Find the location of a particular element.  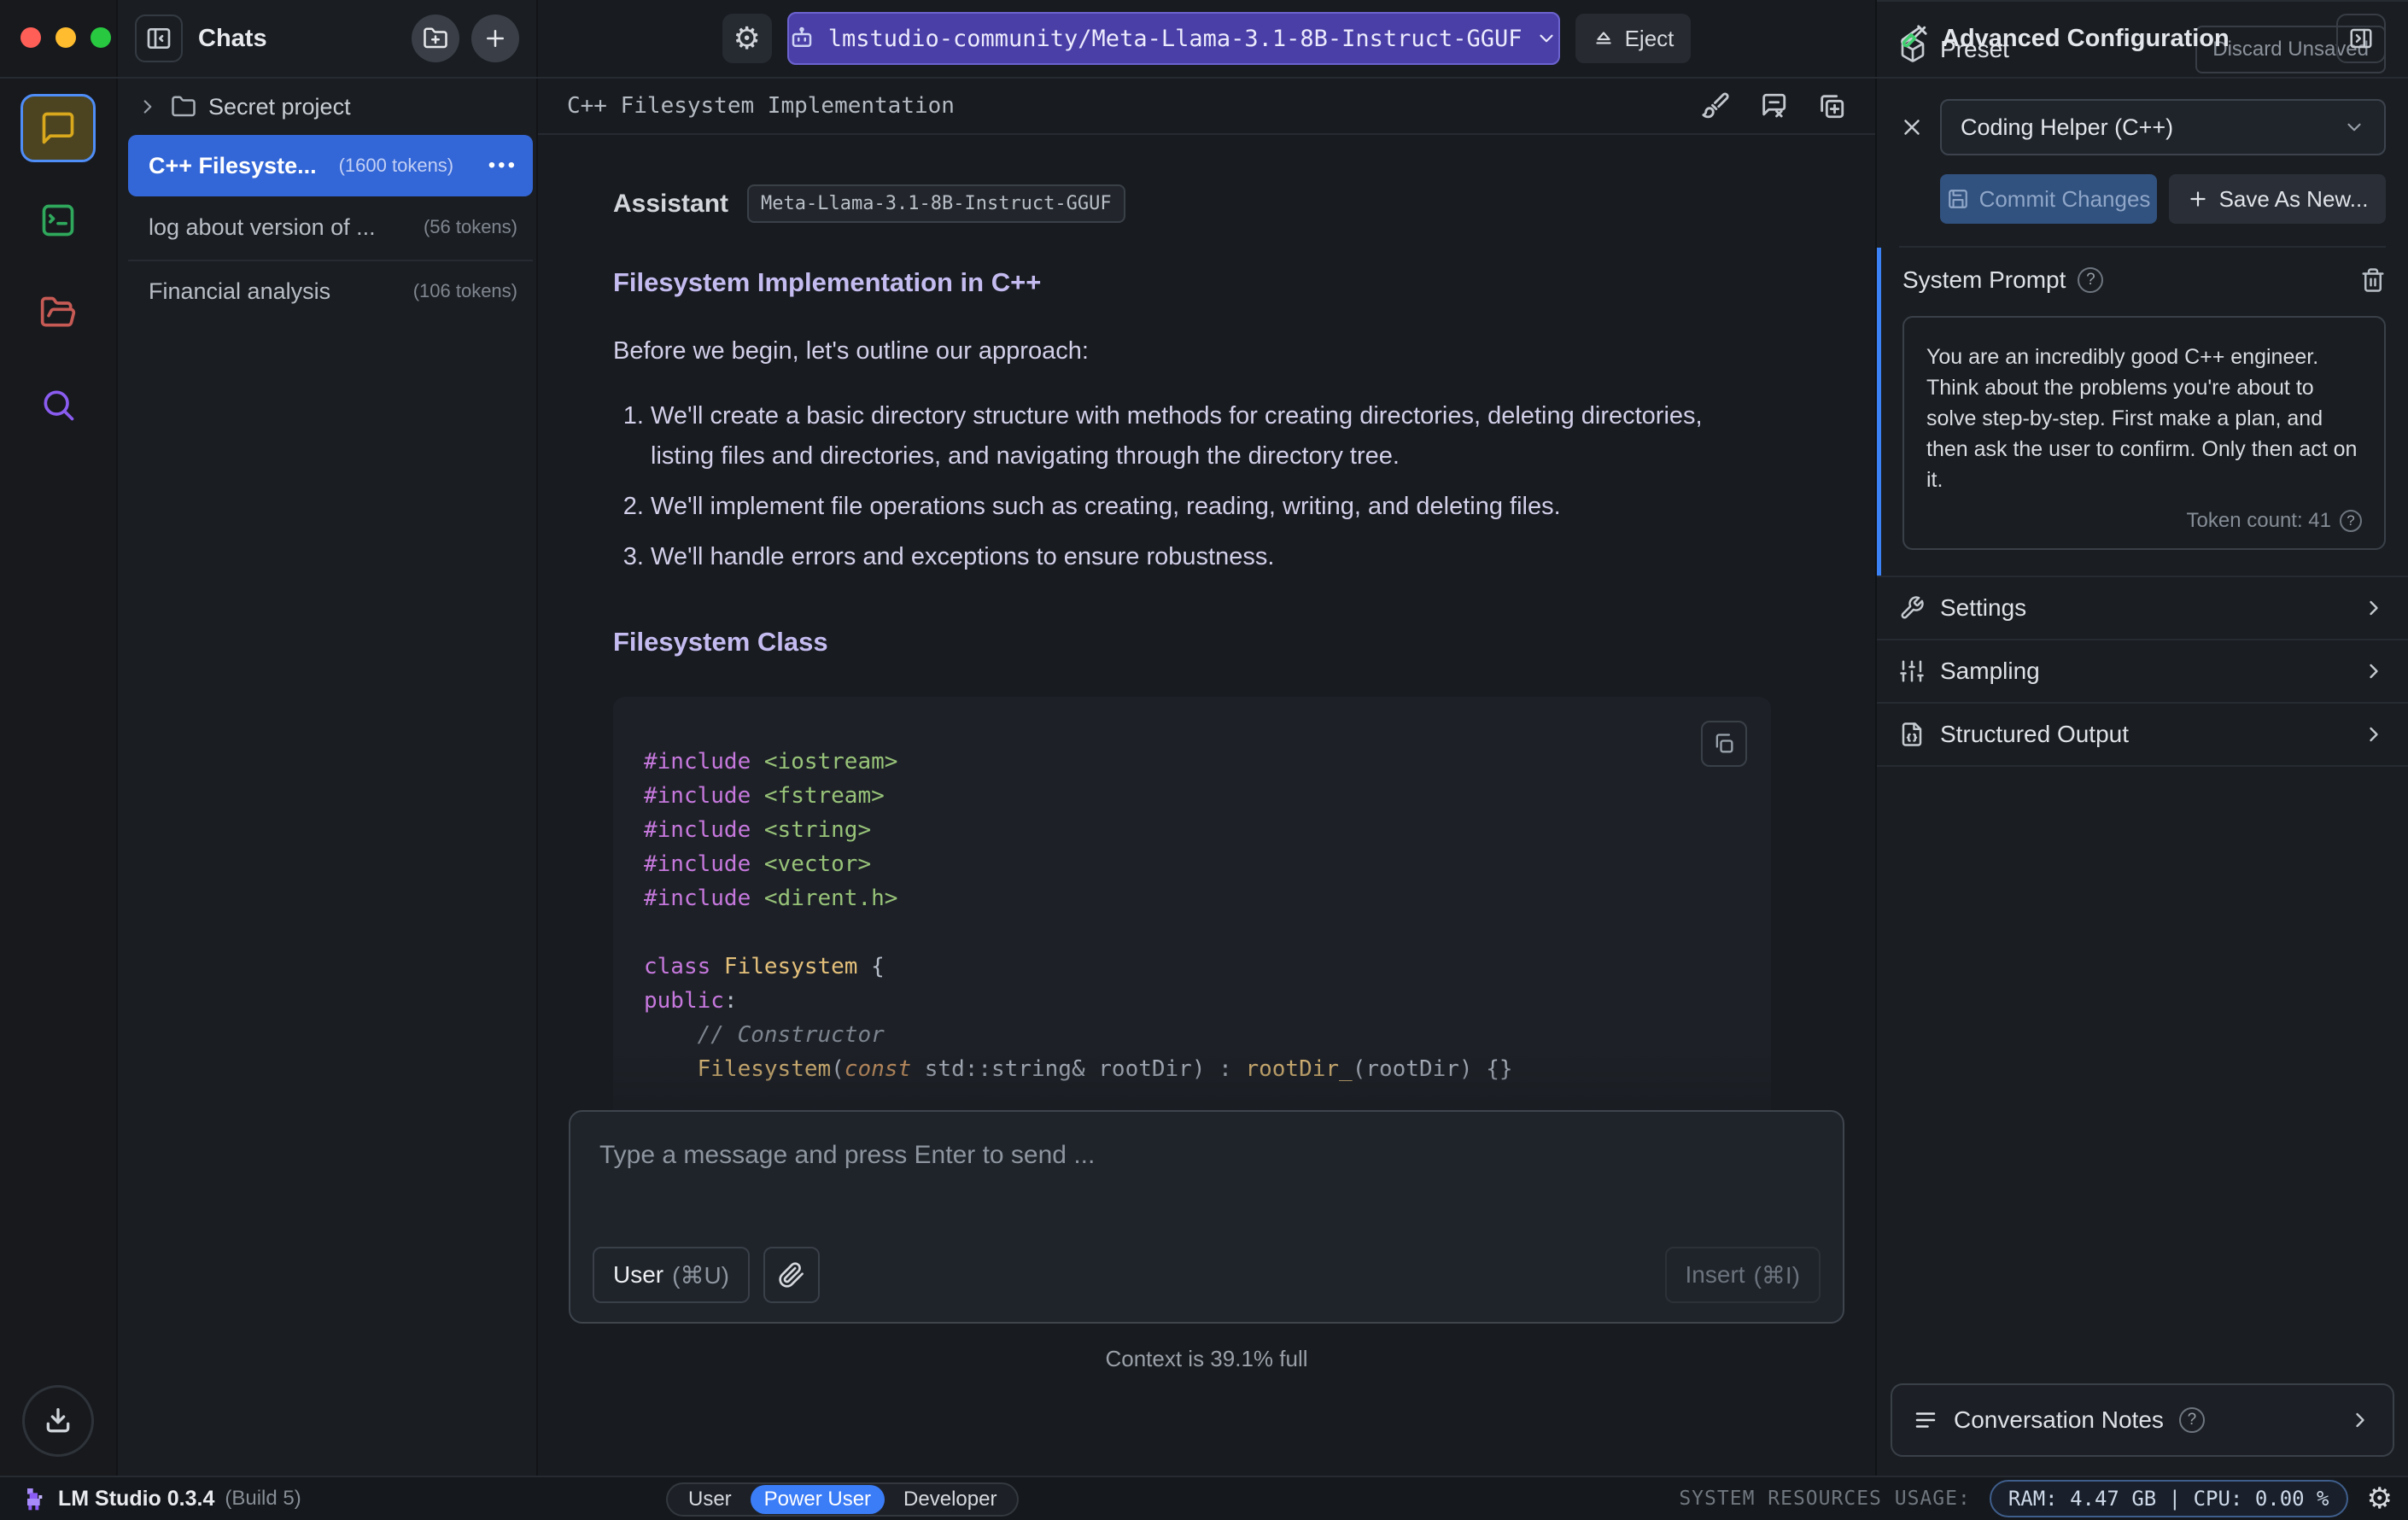

role-label: User is located at coordinates (638, 1274).